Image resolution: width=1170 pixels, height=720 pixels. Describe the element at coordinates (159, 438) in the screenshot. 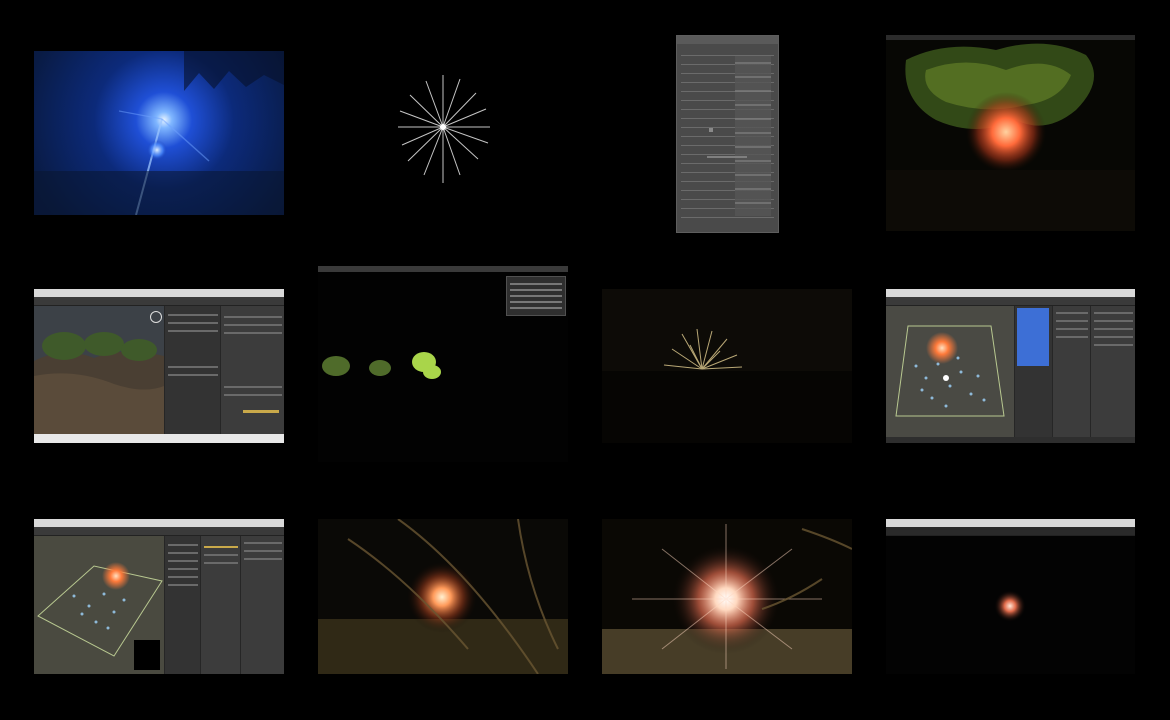

I see `editor-statusbar` at that location.